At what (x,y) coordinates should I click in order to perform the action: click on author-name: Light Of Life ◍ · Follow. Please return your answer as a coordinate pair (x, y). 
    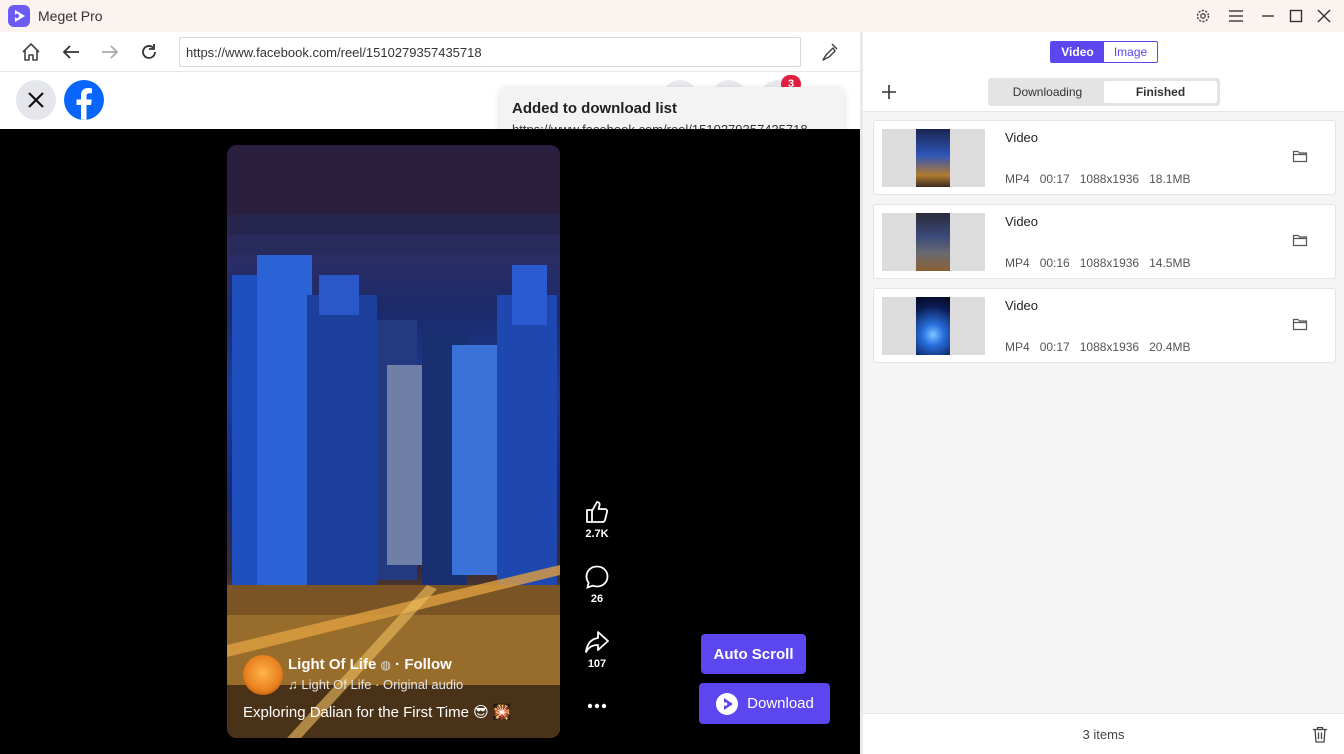
    Looking at the image, I should click on (370, 664).